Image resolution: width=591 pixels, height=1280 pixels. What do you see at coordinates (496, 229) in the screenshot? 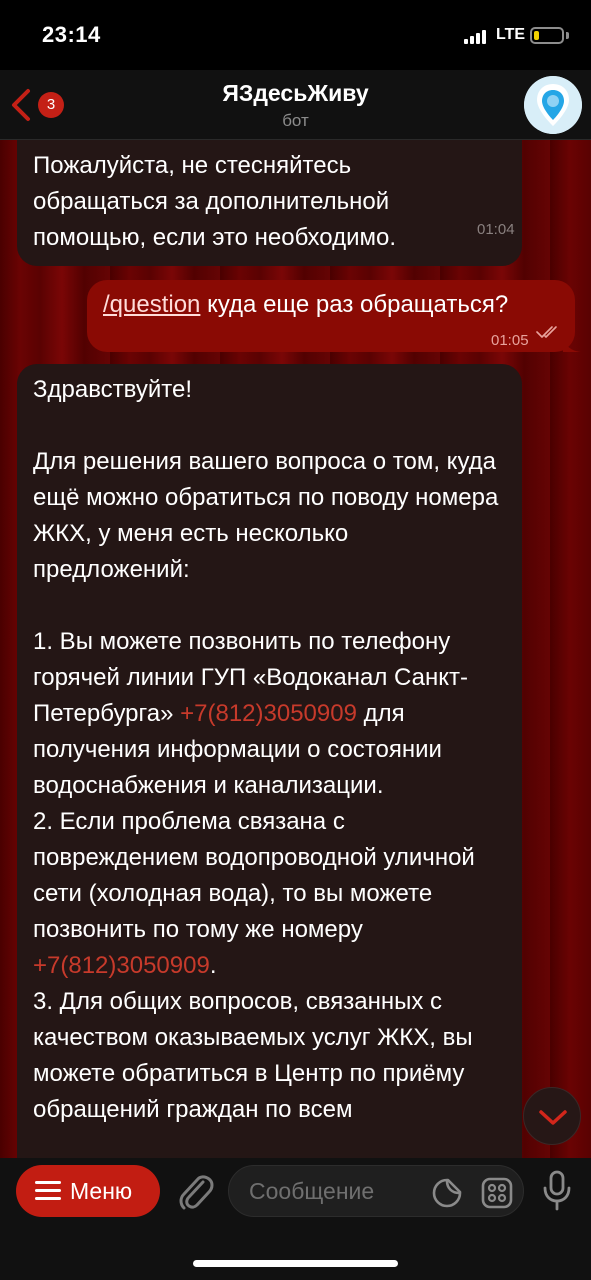
I see `message-time: 01:04` at bounding box center [496, 229].